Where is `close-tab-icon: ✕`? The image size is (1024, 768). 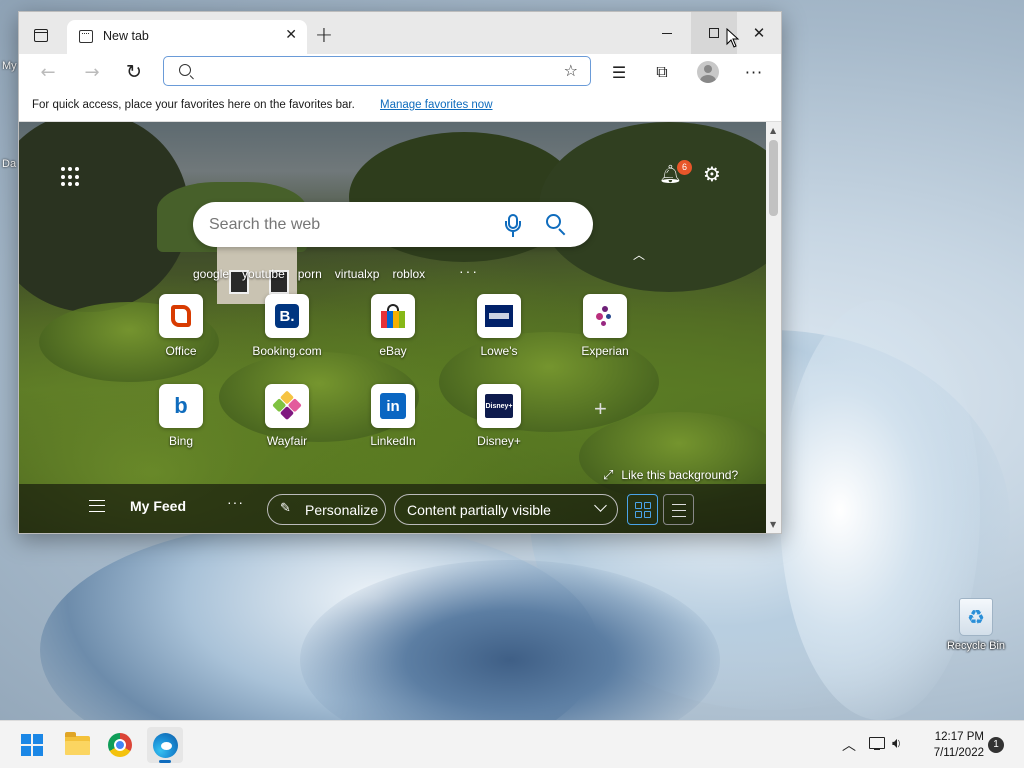 close-tab-icon: ✕ is located at coordinates (291, 34).